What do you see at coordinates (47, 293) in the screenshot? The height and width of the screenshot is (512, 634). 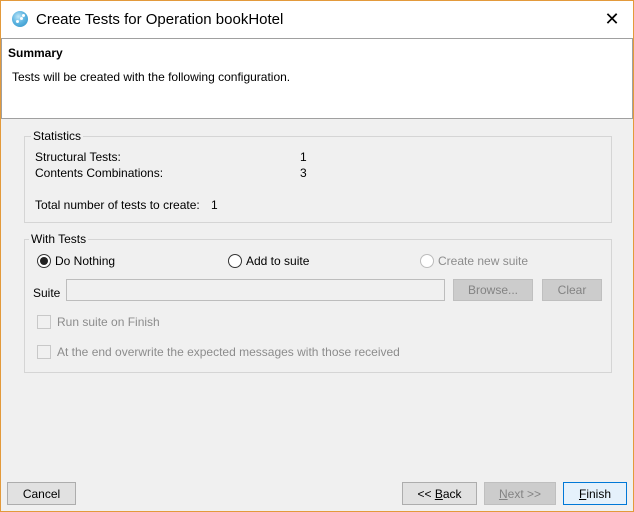 I see `suite-label: Suite` at bounding box center [47, 293].